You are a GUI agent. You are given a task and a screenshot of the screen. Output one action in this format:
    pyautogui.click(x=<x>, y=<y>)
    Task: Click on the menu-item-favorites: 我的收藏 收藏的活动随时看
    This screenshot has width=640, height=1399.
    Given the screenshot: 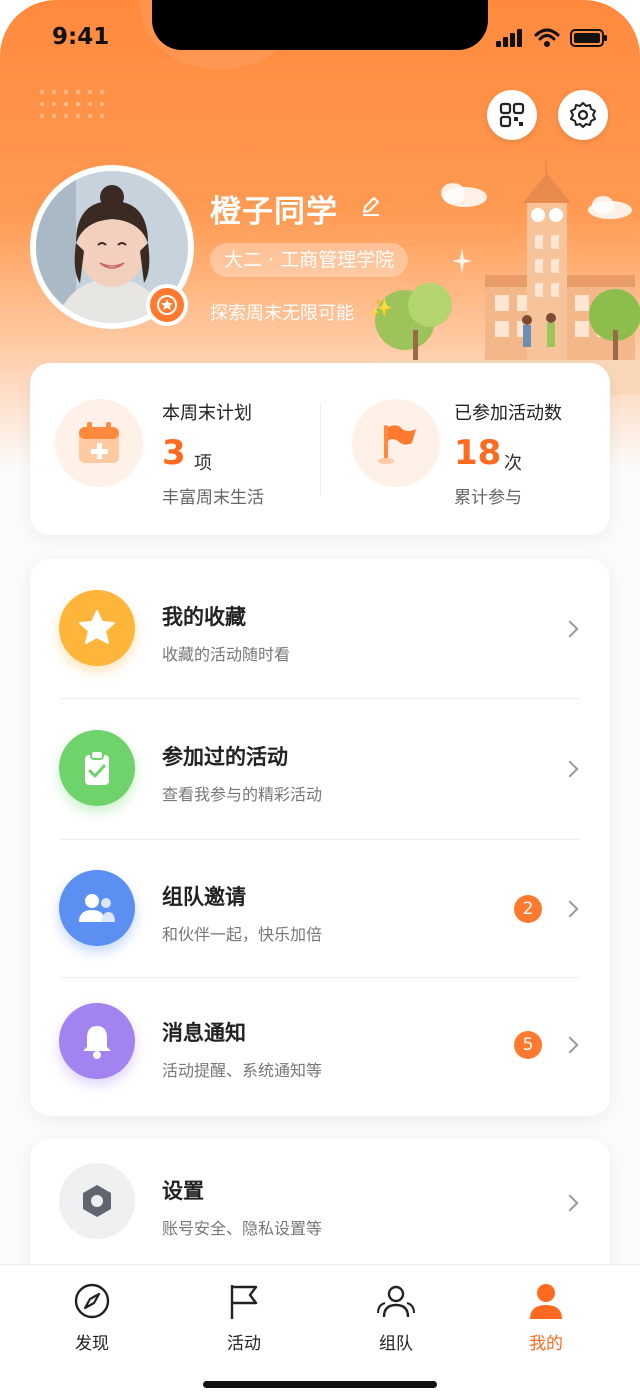 What is the action you would take?
    pyautogui.click(x=320, y=629)
    